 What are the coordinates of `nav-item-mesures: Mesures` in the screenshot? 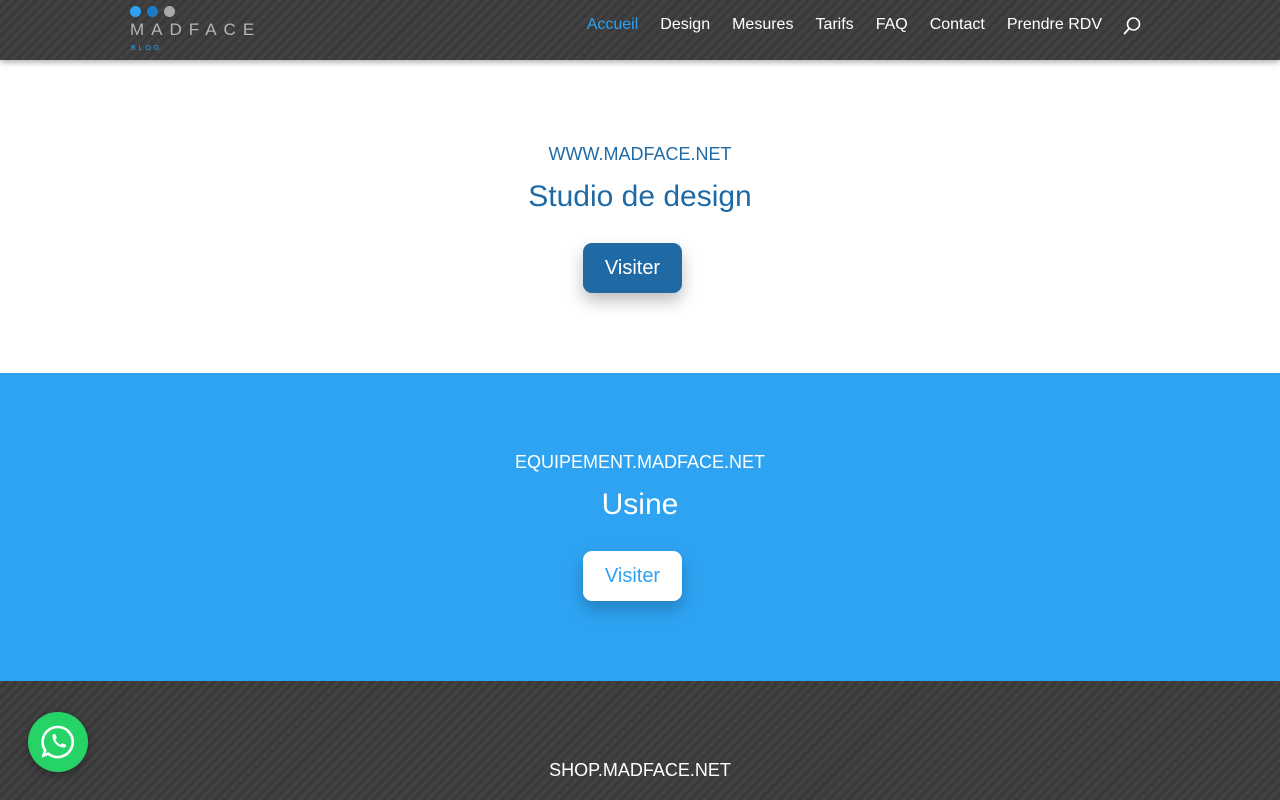 It's located at (762, 25).